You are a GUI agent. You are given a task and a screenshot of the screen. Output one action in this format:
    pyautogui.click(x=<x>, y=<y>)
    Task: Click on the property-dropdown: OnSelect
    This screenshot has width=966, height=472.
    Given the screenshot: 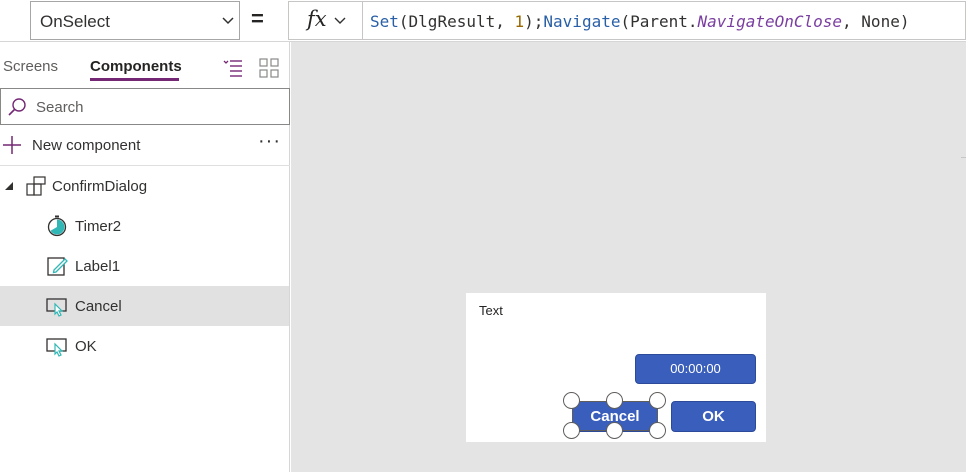 What is the action you would take?
    pyautogui.click(x=135, y=20)
    